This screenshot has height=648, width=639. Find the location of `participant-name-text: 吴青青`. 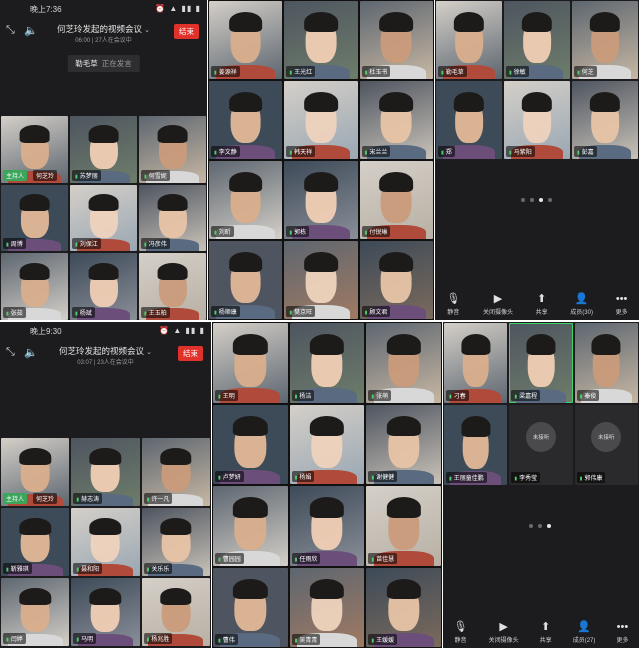

participant-name-text: 吴青青 is located at coordinates (308, 641).